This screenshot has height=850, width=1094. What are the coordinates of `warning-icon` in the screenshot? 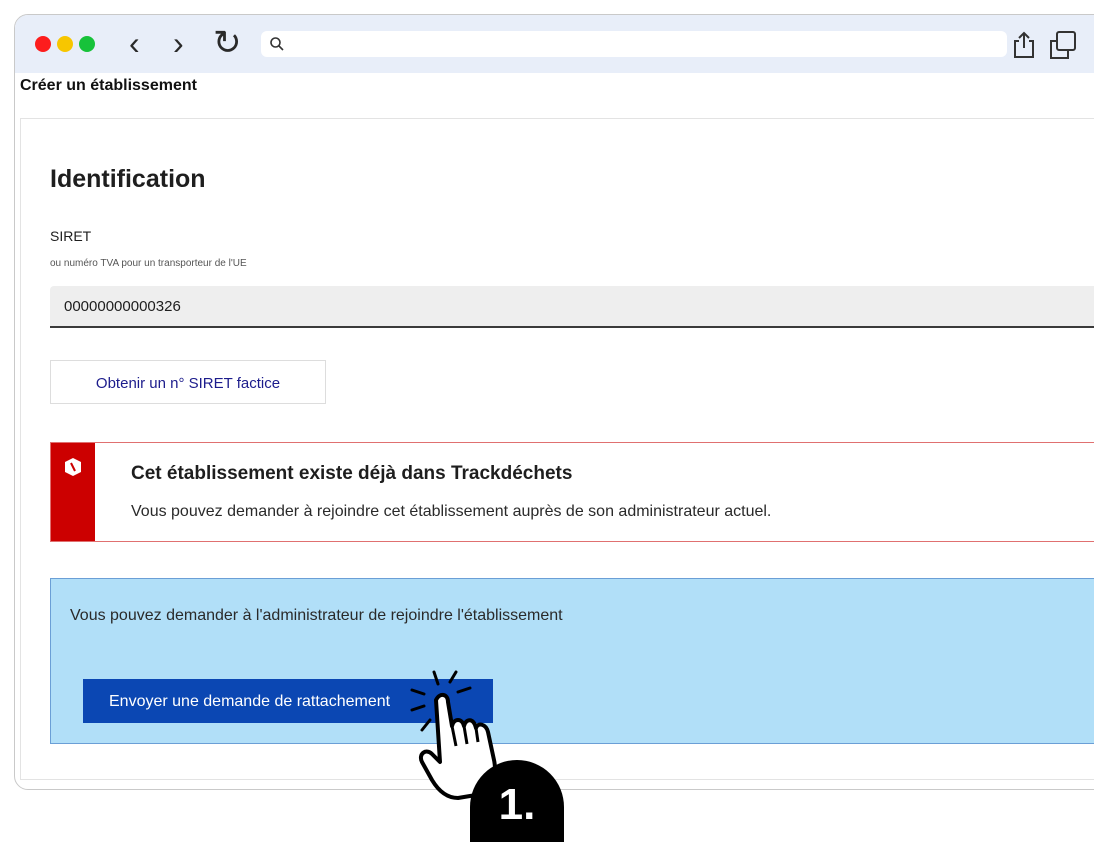 It's located at (73, 467).